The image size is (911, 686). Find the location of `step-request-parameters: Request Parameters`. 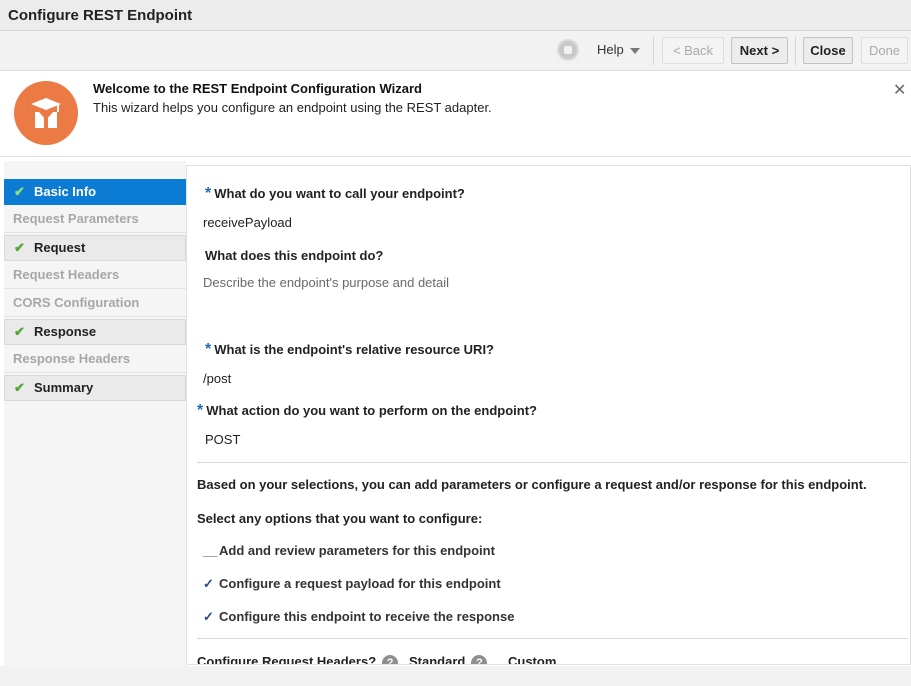

step-request-parameters: Request Parameters is located at coordinates (95, 220).